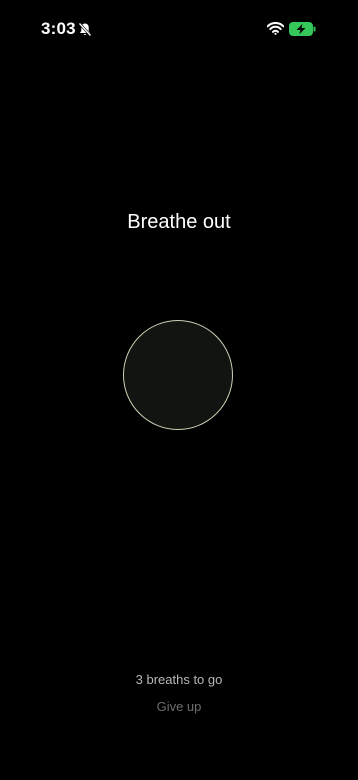  I want to click on breathing-circle, so click(178, 375).